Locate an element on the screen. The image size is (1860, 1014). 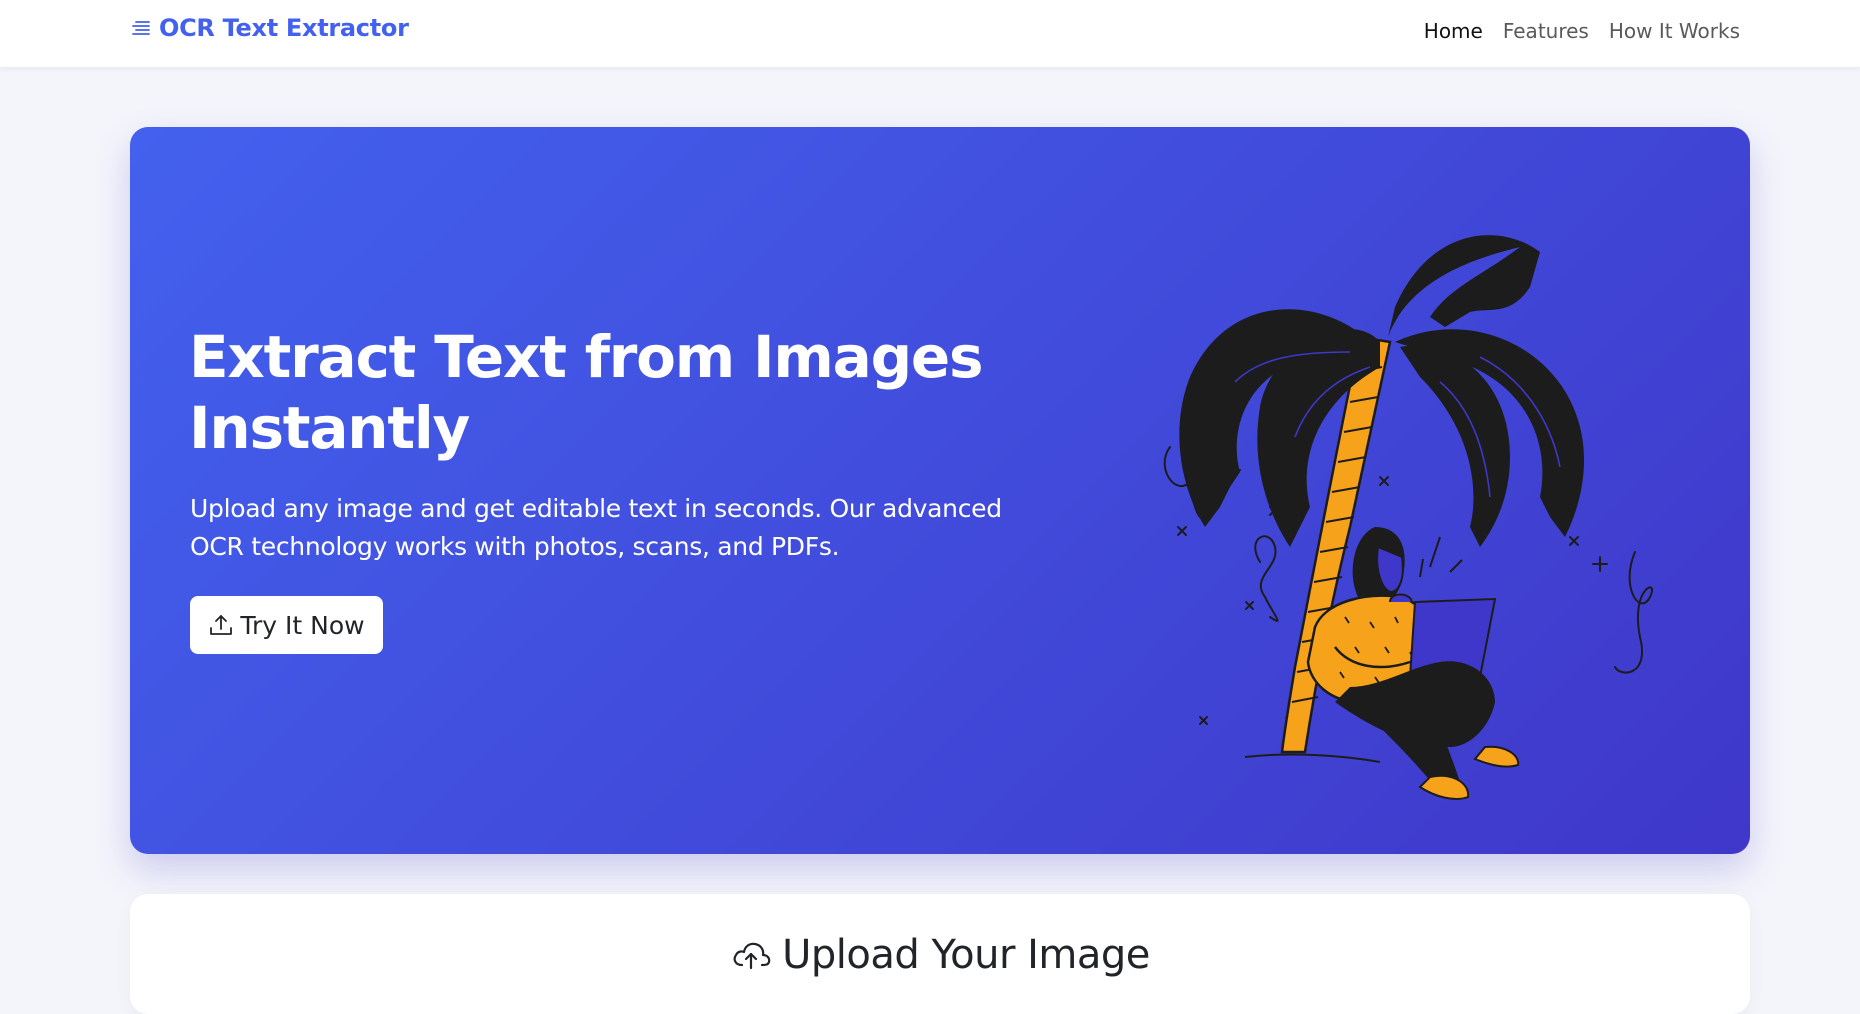
upload-title: Upload Your Image is located at coordinates (966, 955).